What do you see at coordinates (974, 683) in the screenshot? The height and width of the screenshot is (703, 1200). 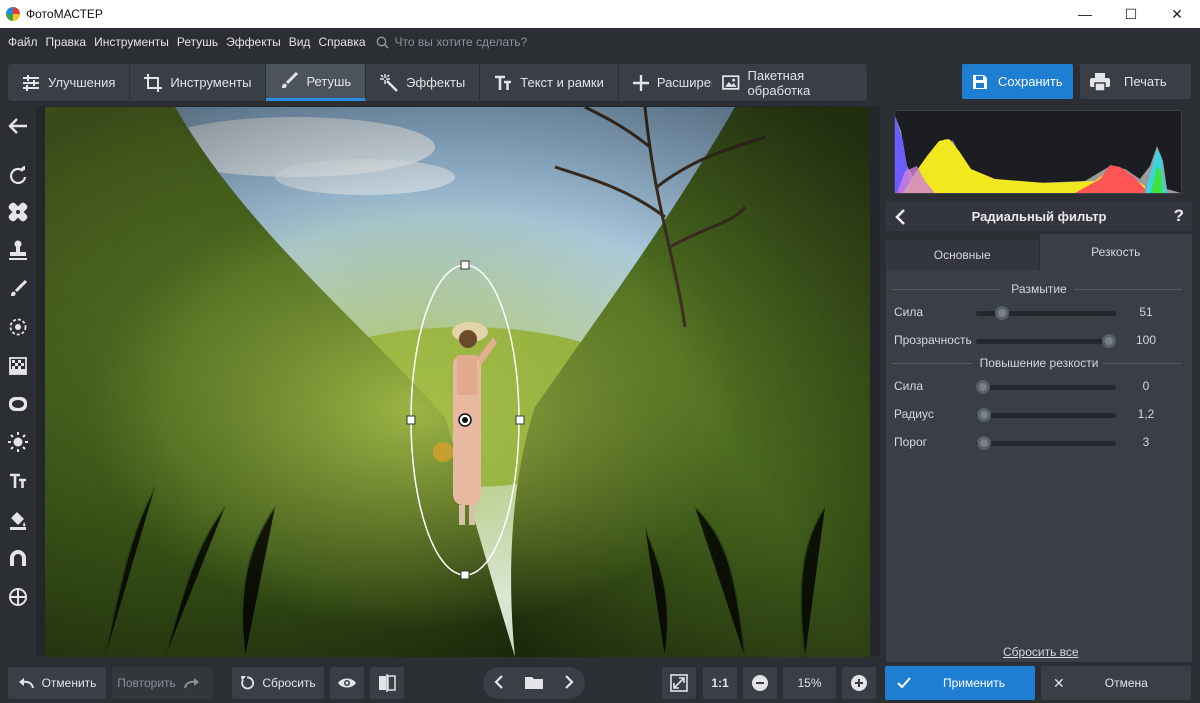 I see `apply-label: Применить` at bounding box center [974, 683].